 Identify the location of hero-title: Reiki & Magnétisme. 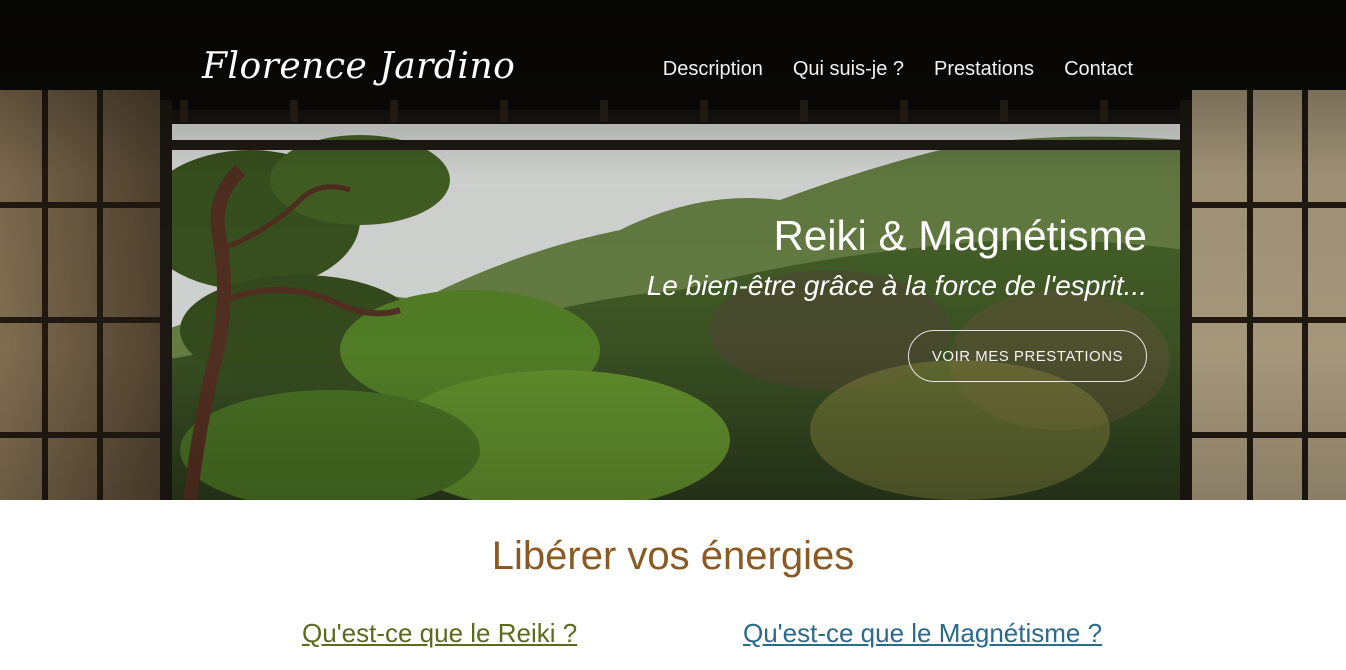
(960, 235).